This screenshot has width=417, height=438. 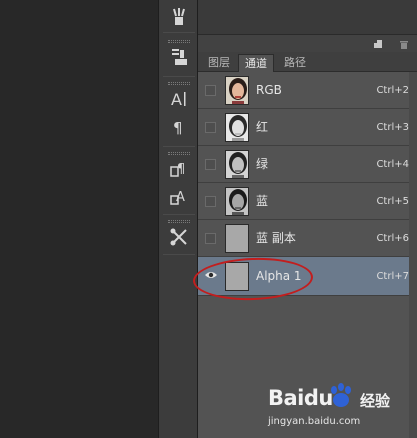 I want to click on channel-shortcut: Ctrl+7, so click(x=392, y=276).